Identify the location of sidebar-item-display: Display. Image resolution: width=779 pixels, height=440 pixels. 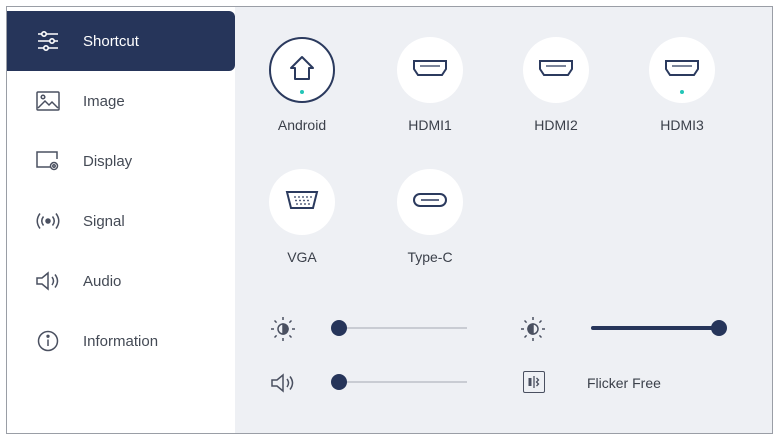
(121, 161).